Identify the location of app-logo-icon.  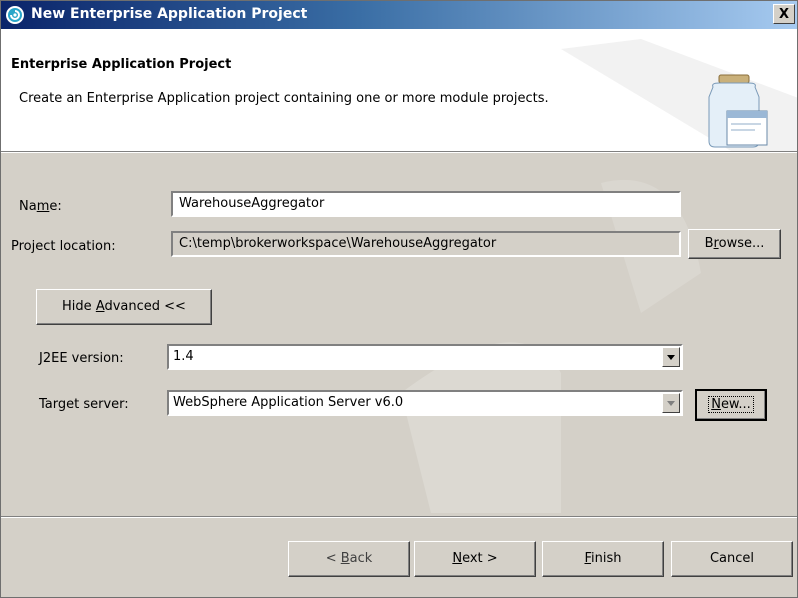
(15, 15).